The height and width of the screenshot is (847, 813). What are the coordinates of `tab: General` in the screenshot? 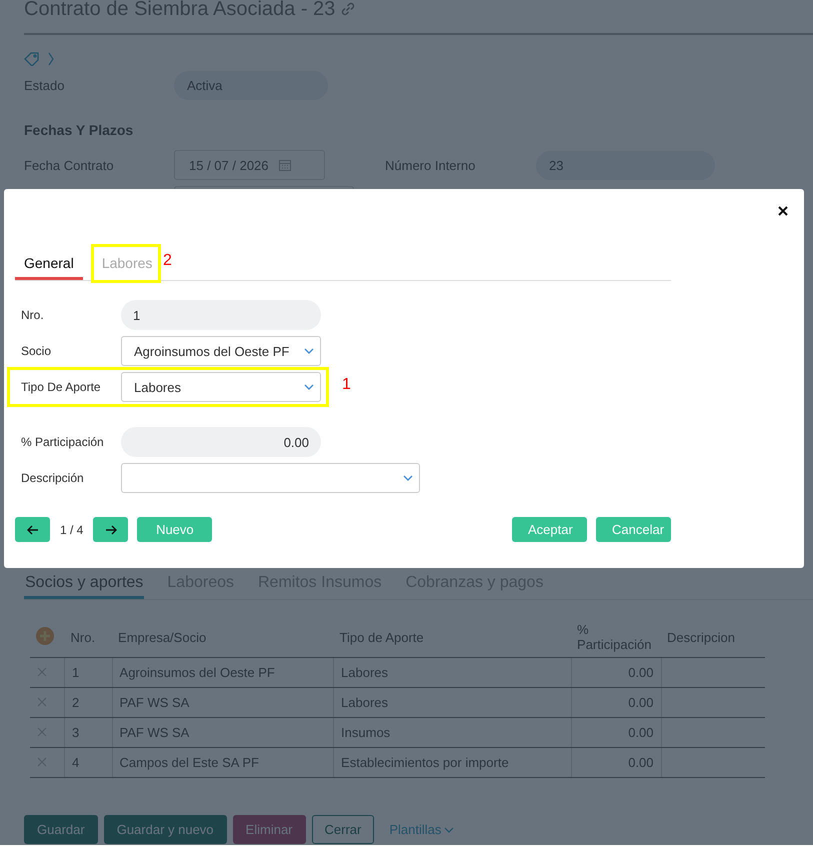 It's located at (49, 264).